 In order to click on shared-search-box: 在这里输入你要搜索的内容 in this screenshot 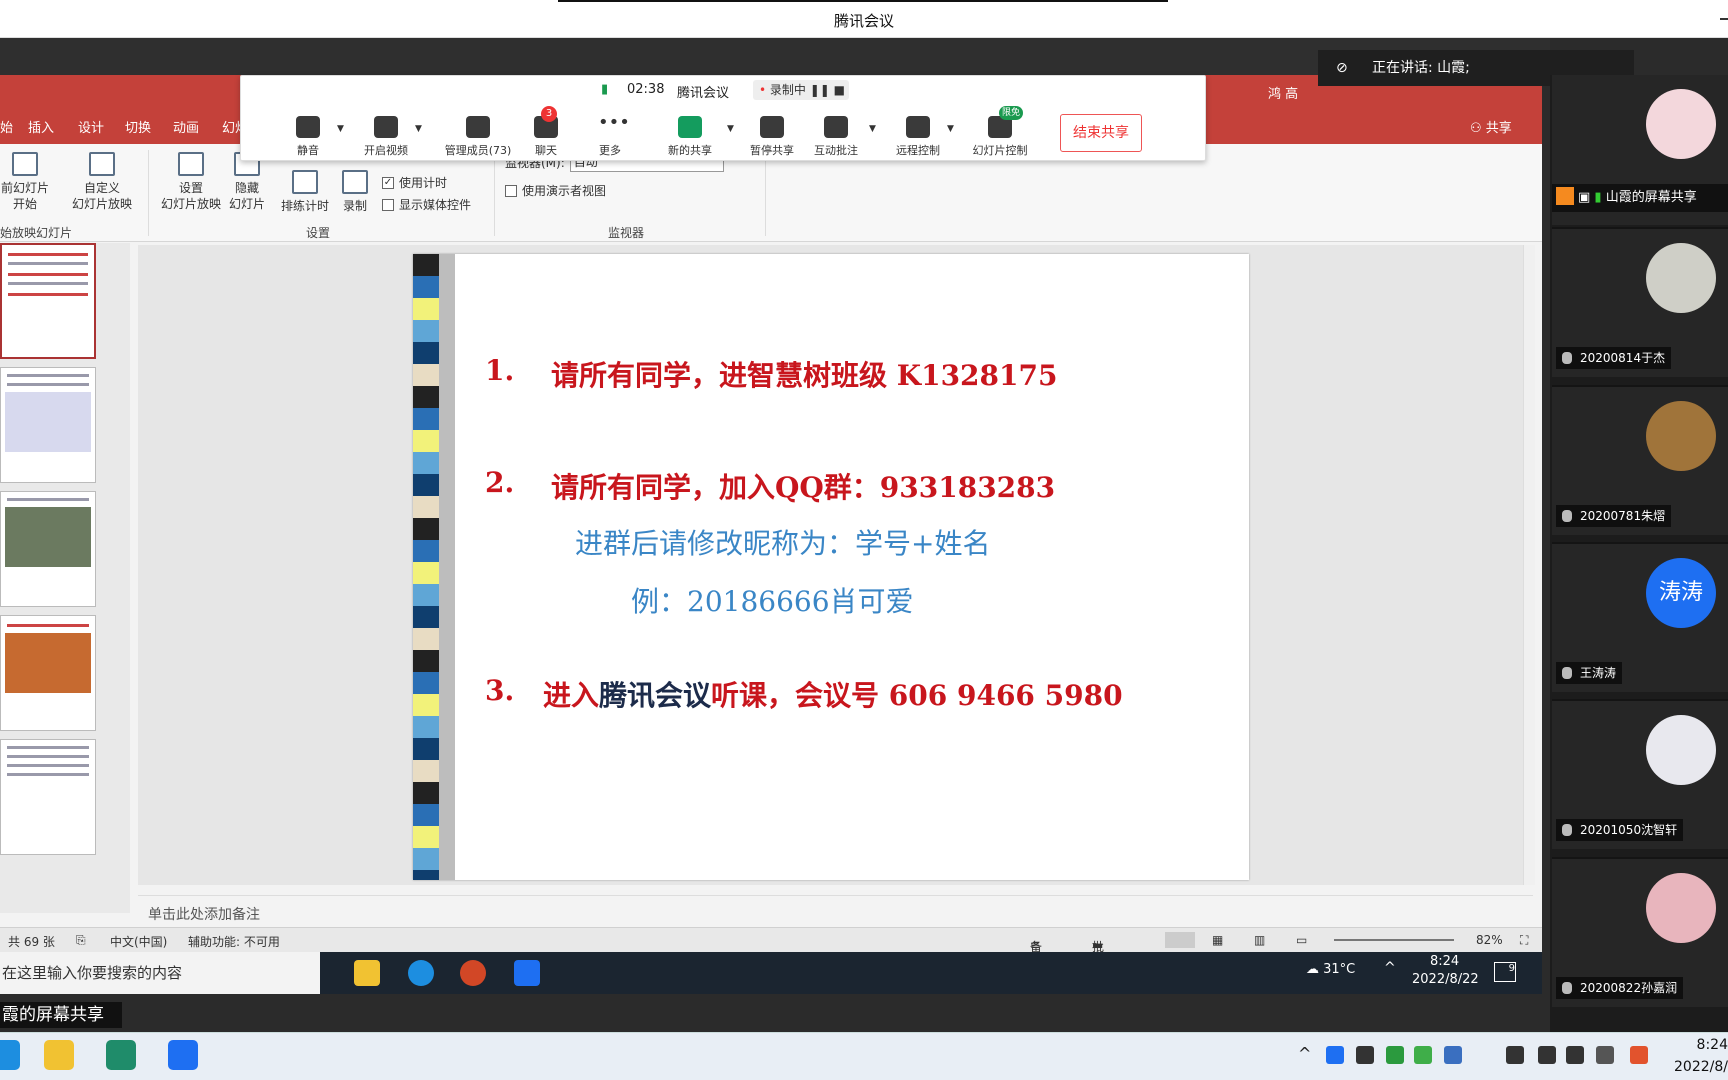, I will do `click(160, 973)`.